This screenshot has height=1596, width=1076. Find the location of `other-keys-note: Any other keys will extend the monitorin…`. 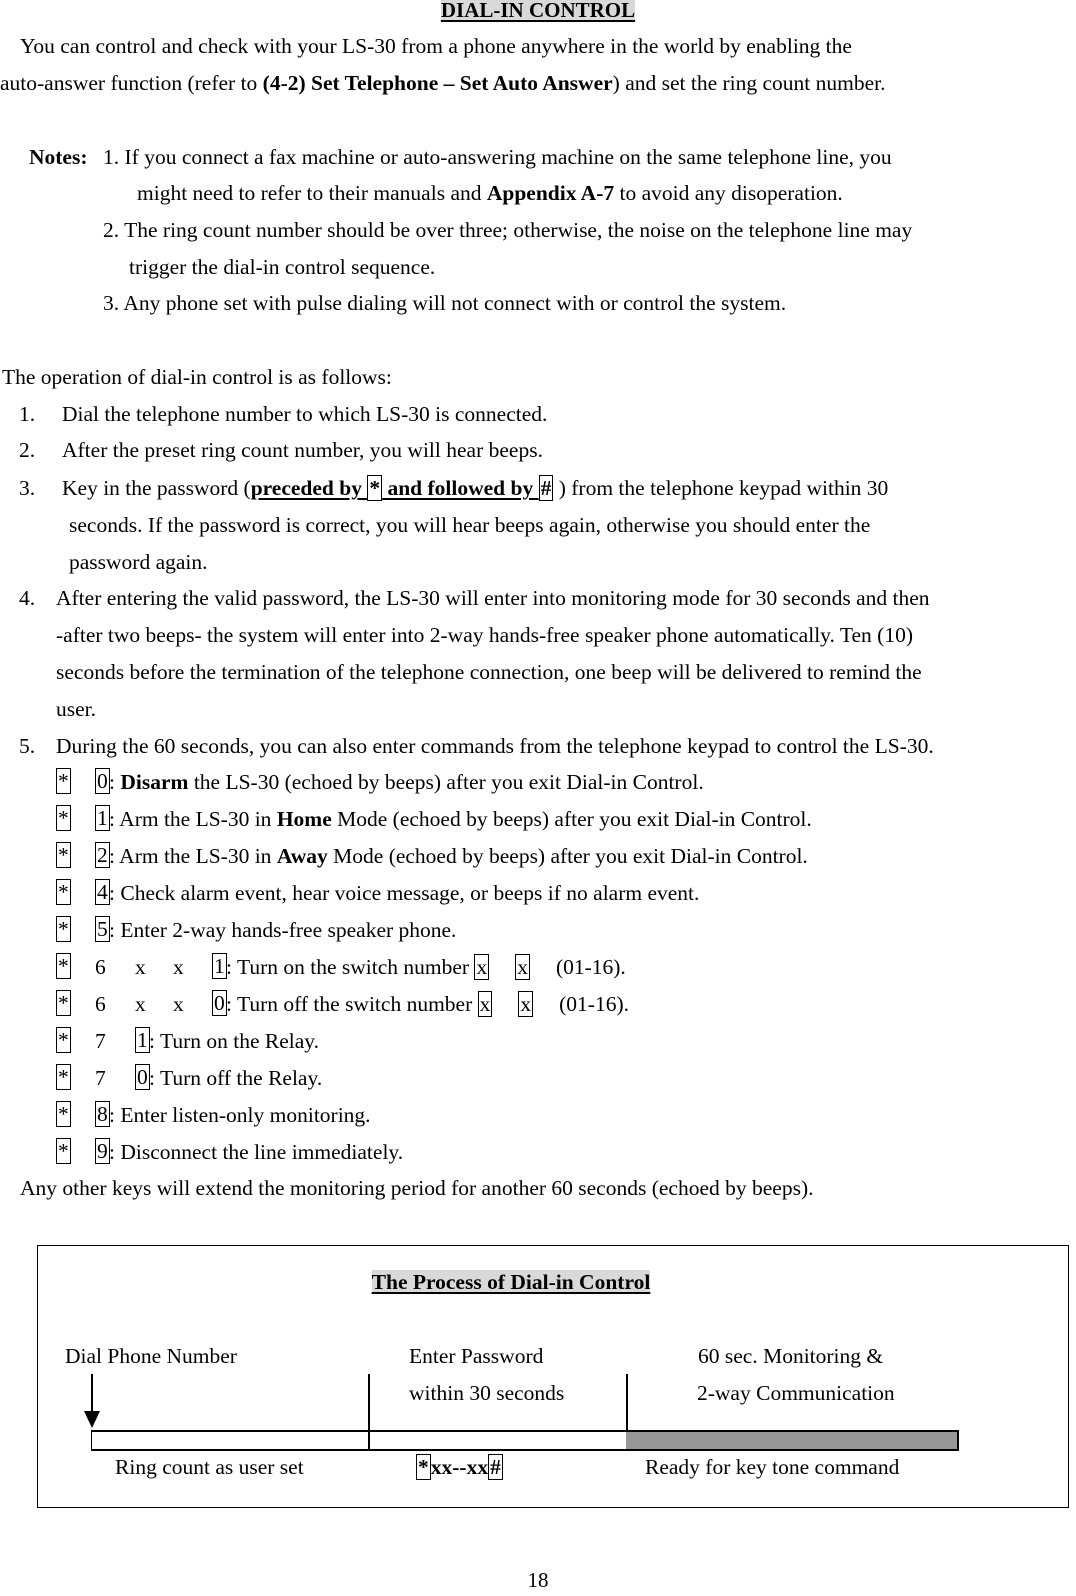

other-keys-note: Any other keys will extend the monitorin… is located at coordinates (417, 1188).